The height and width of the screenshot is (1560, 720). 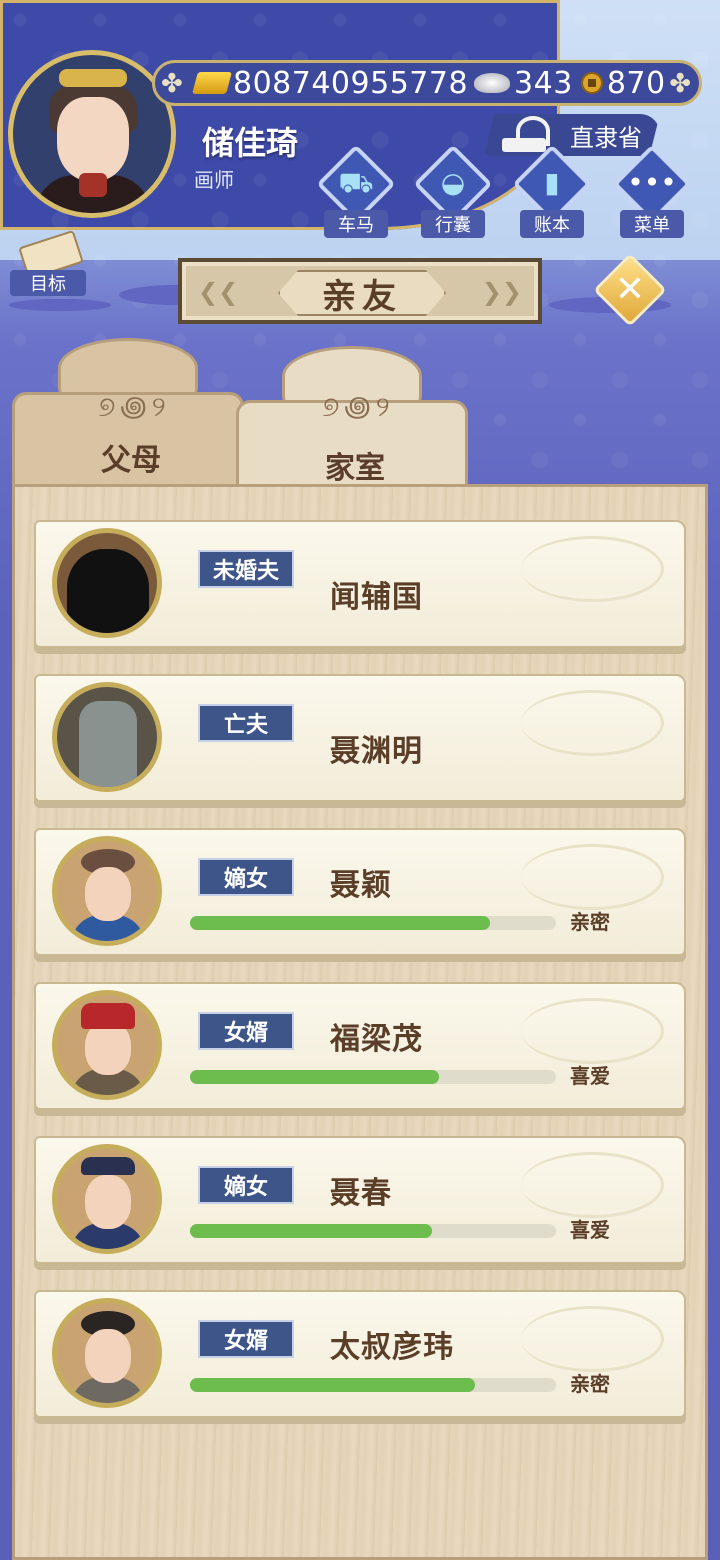 I want to click on official-hat-icon, so click(x=108, y=1016).